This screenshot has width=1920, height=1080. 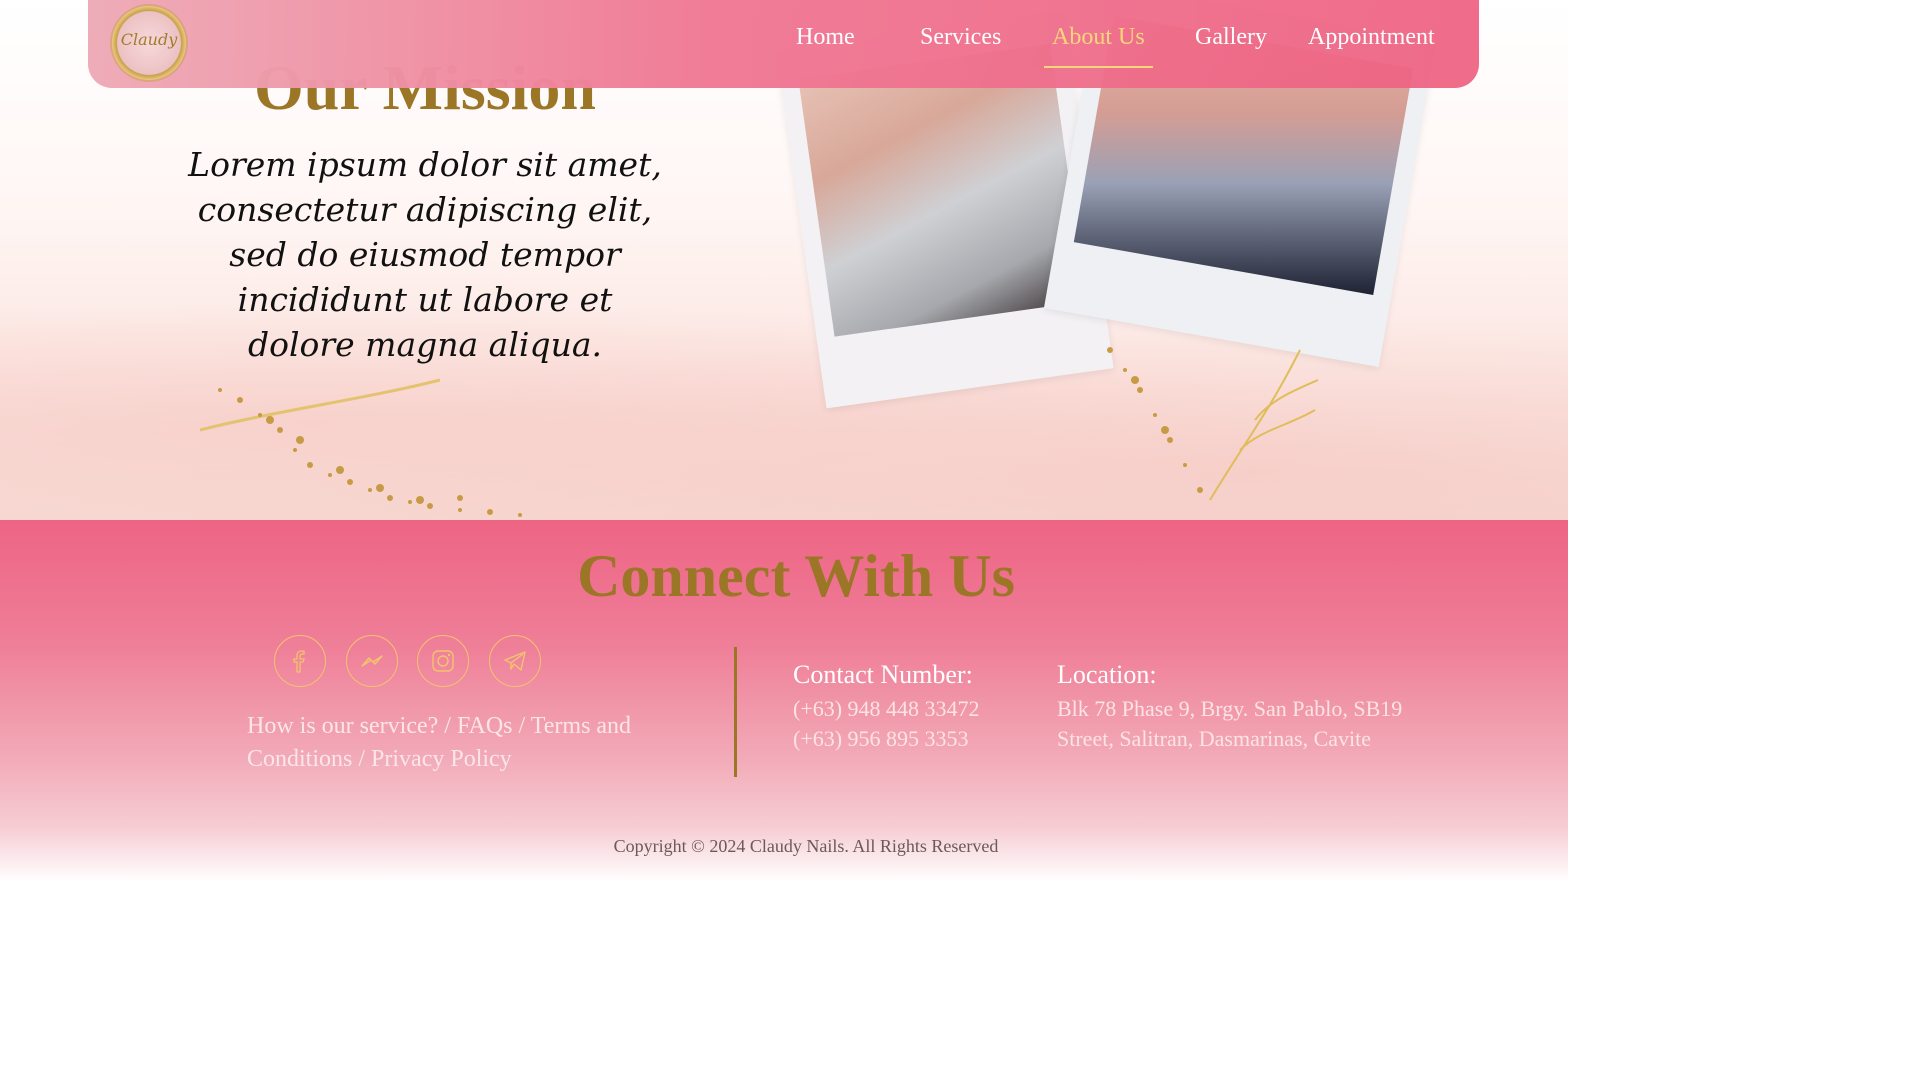 I want to click on nav-about-us: About Us, so click(x=1098, y=46).